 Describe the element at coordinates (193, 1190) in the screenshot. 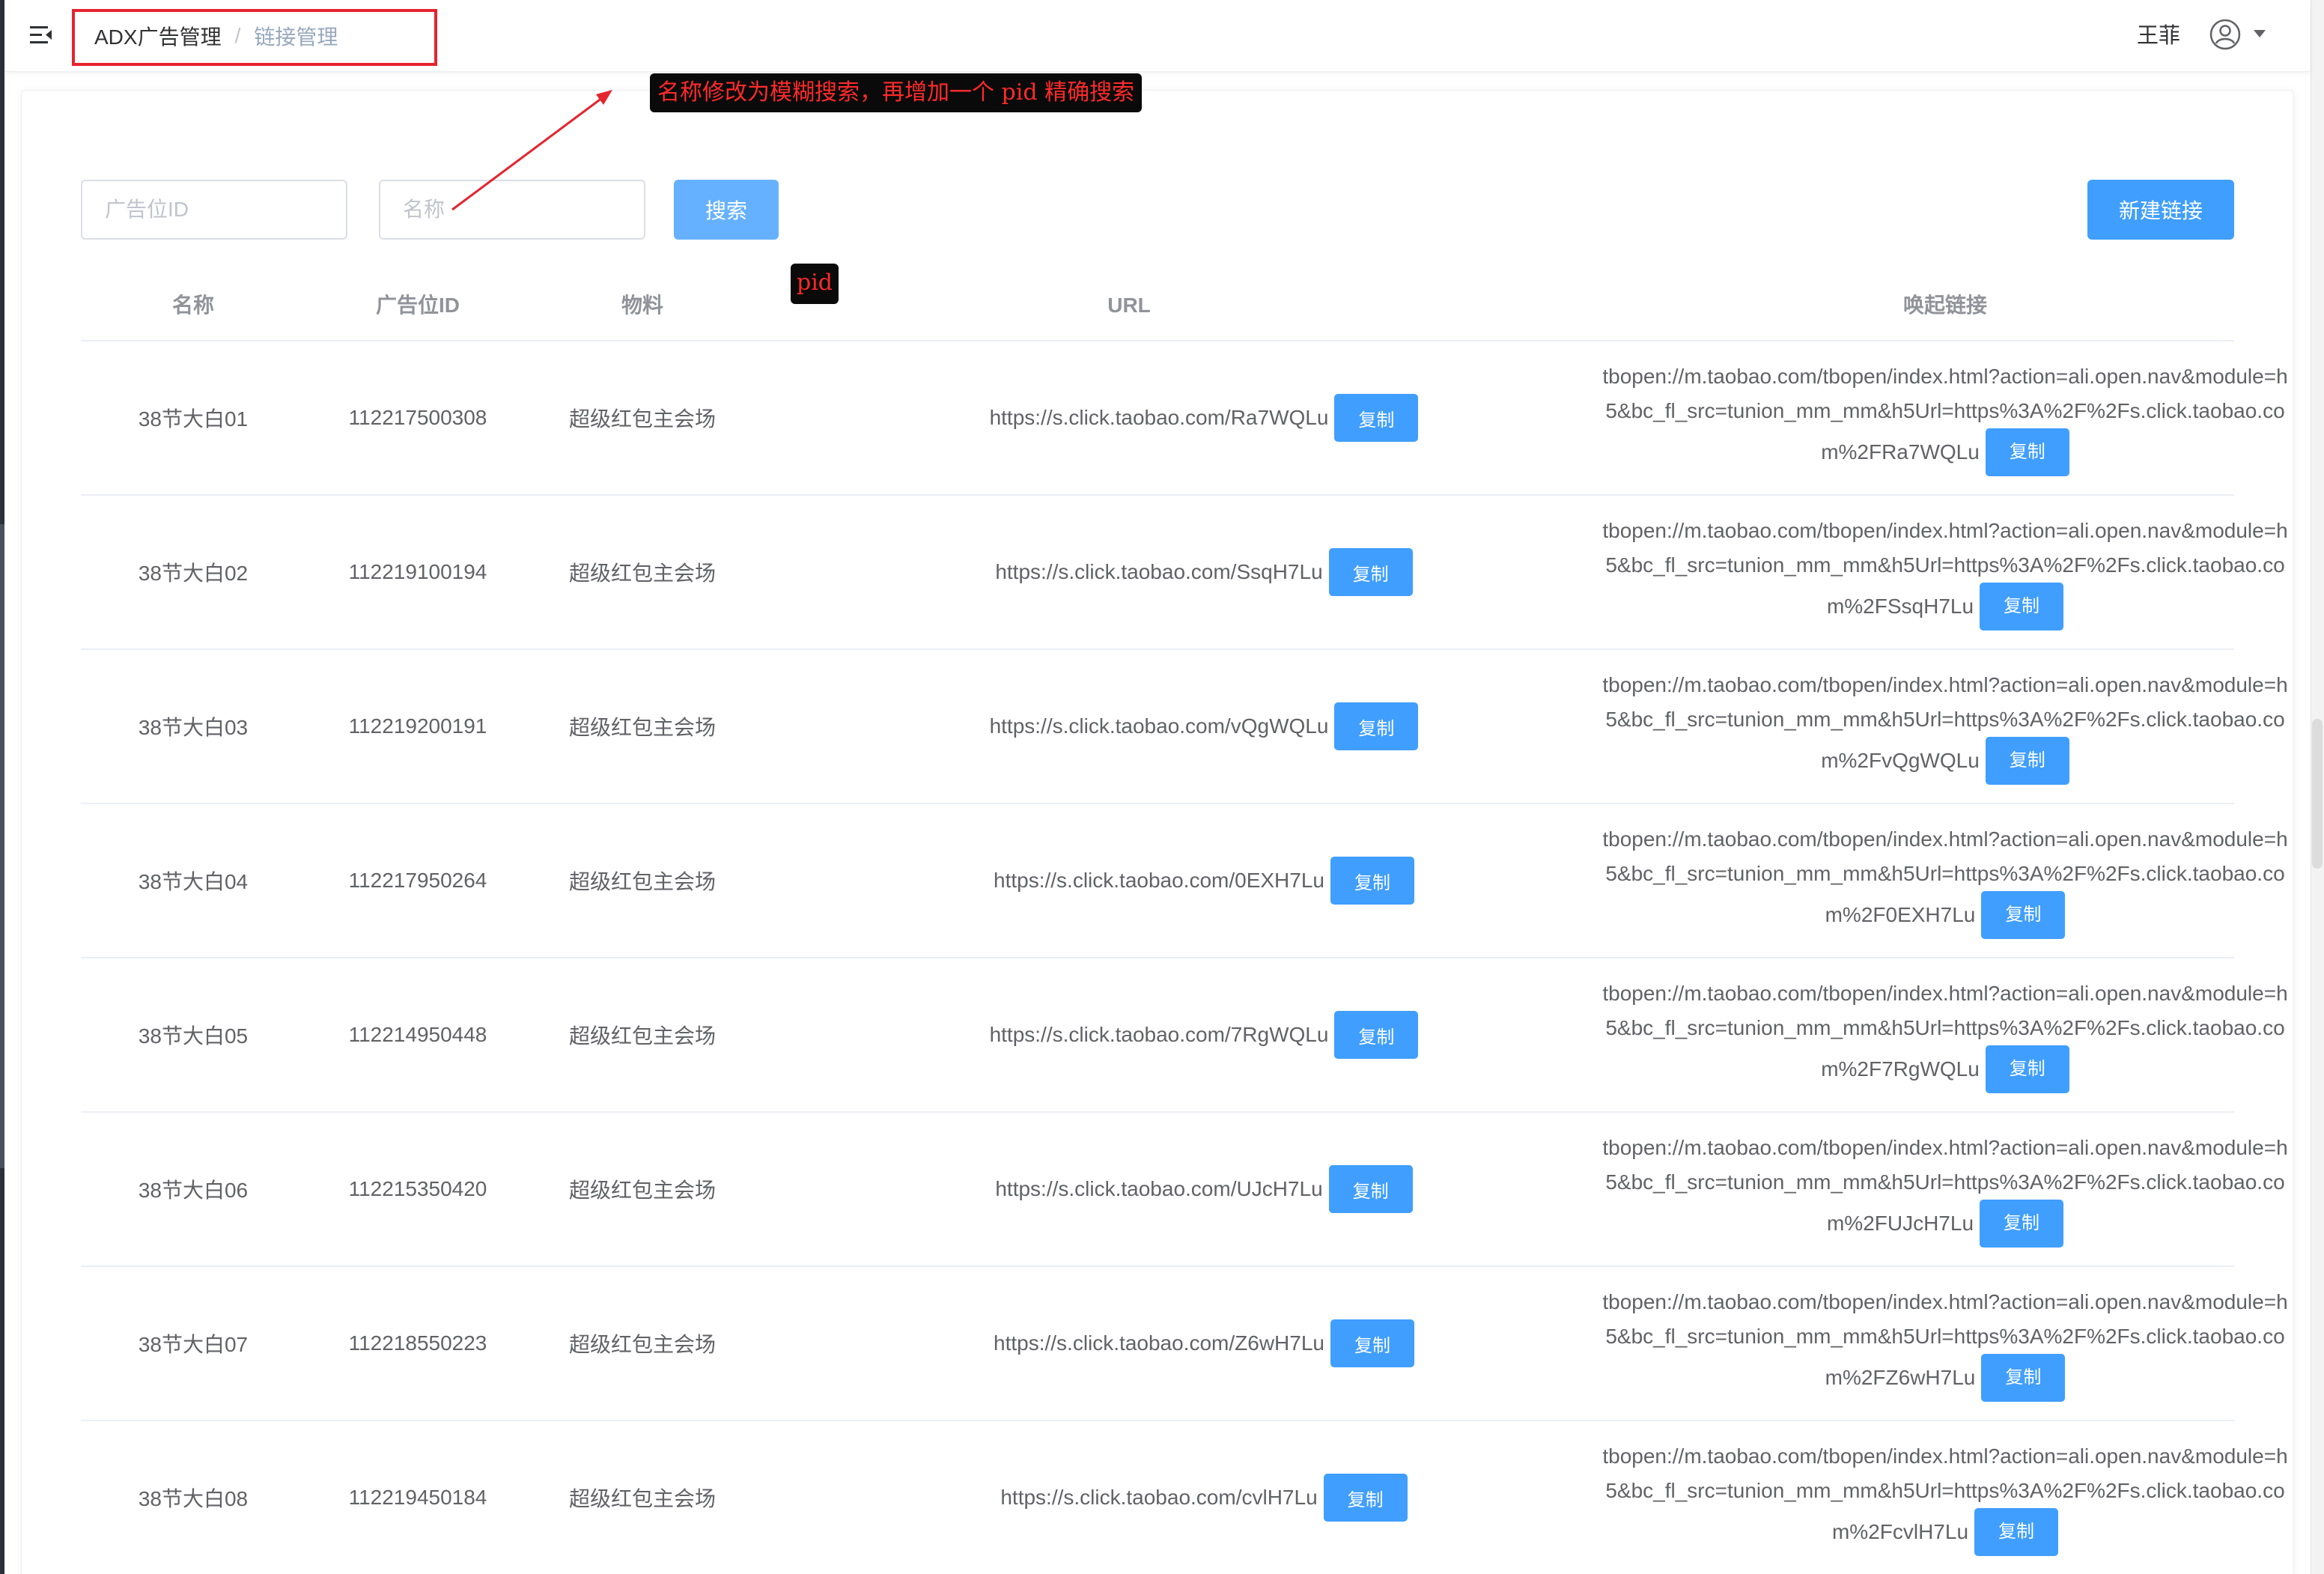

I see `cell-name: 38节大白06` at that location.